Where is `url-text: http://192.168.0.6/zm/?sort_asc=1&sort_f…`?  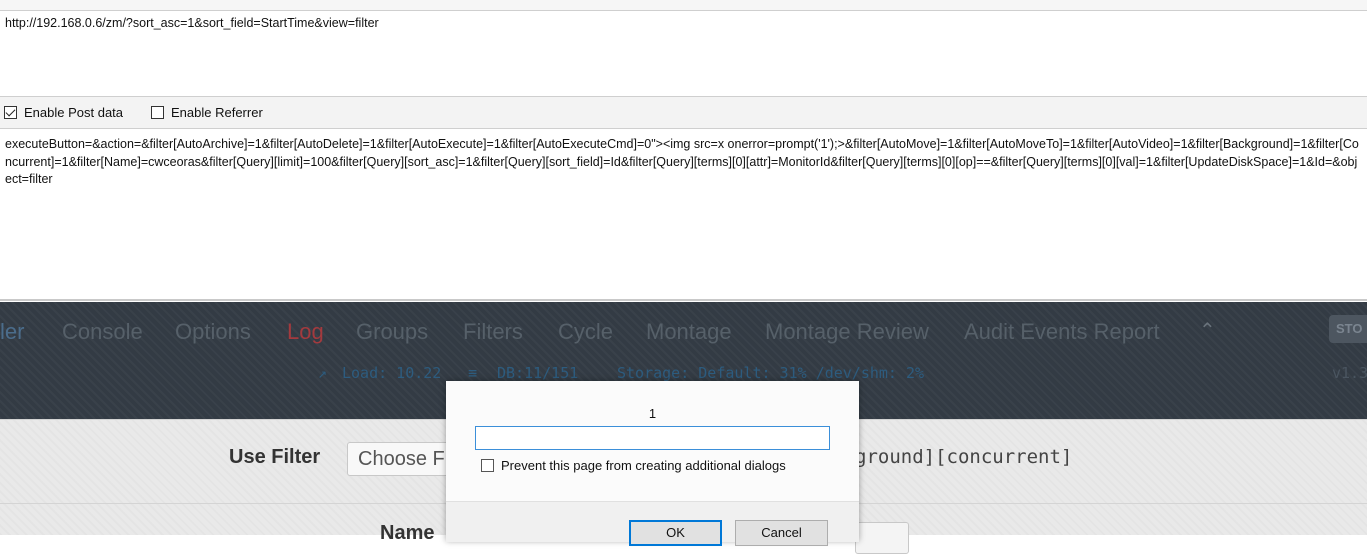
url-text: http://192.168.0.6/zm/?sort_asc=1&sort_f… is located at coordinates (192, 23).